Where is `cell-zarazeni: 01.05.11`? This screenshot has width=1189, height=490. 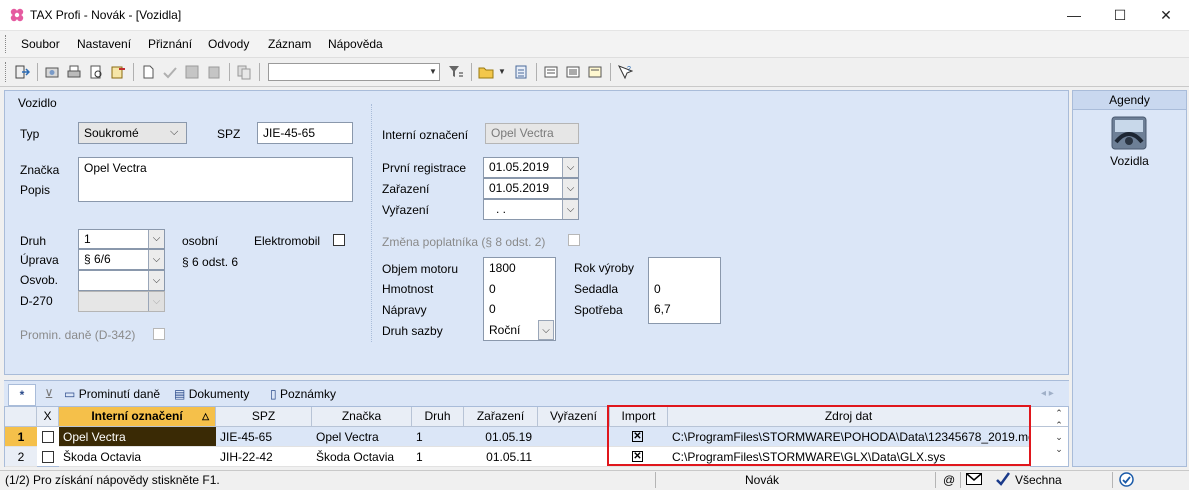 cell-zarazeni: 01.05.11 is located at coordinates (501, 457).